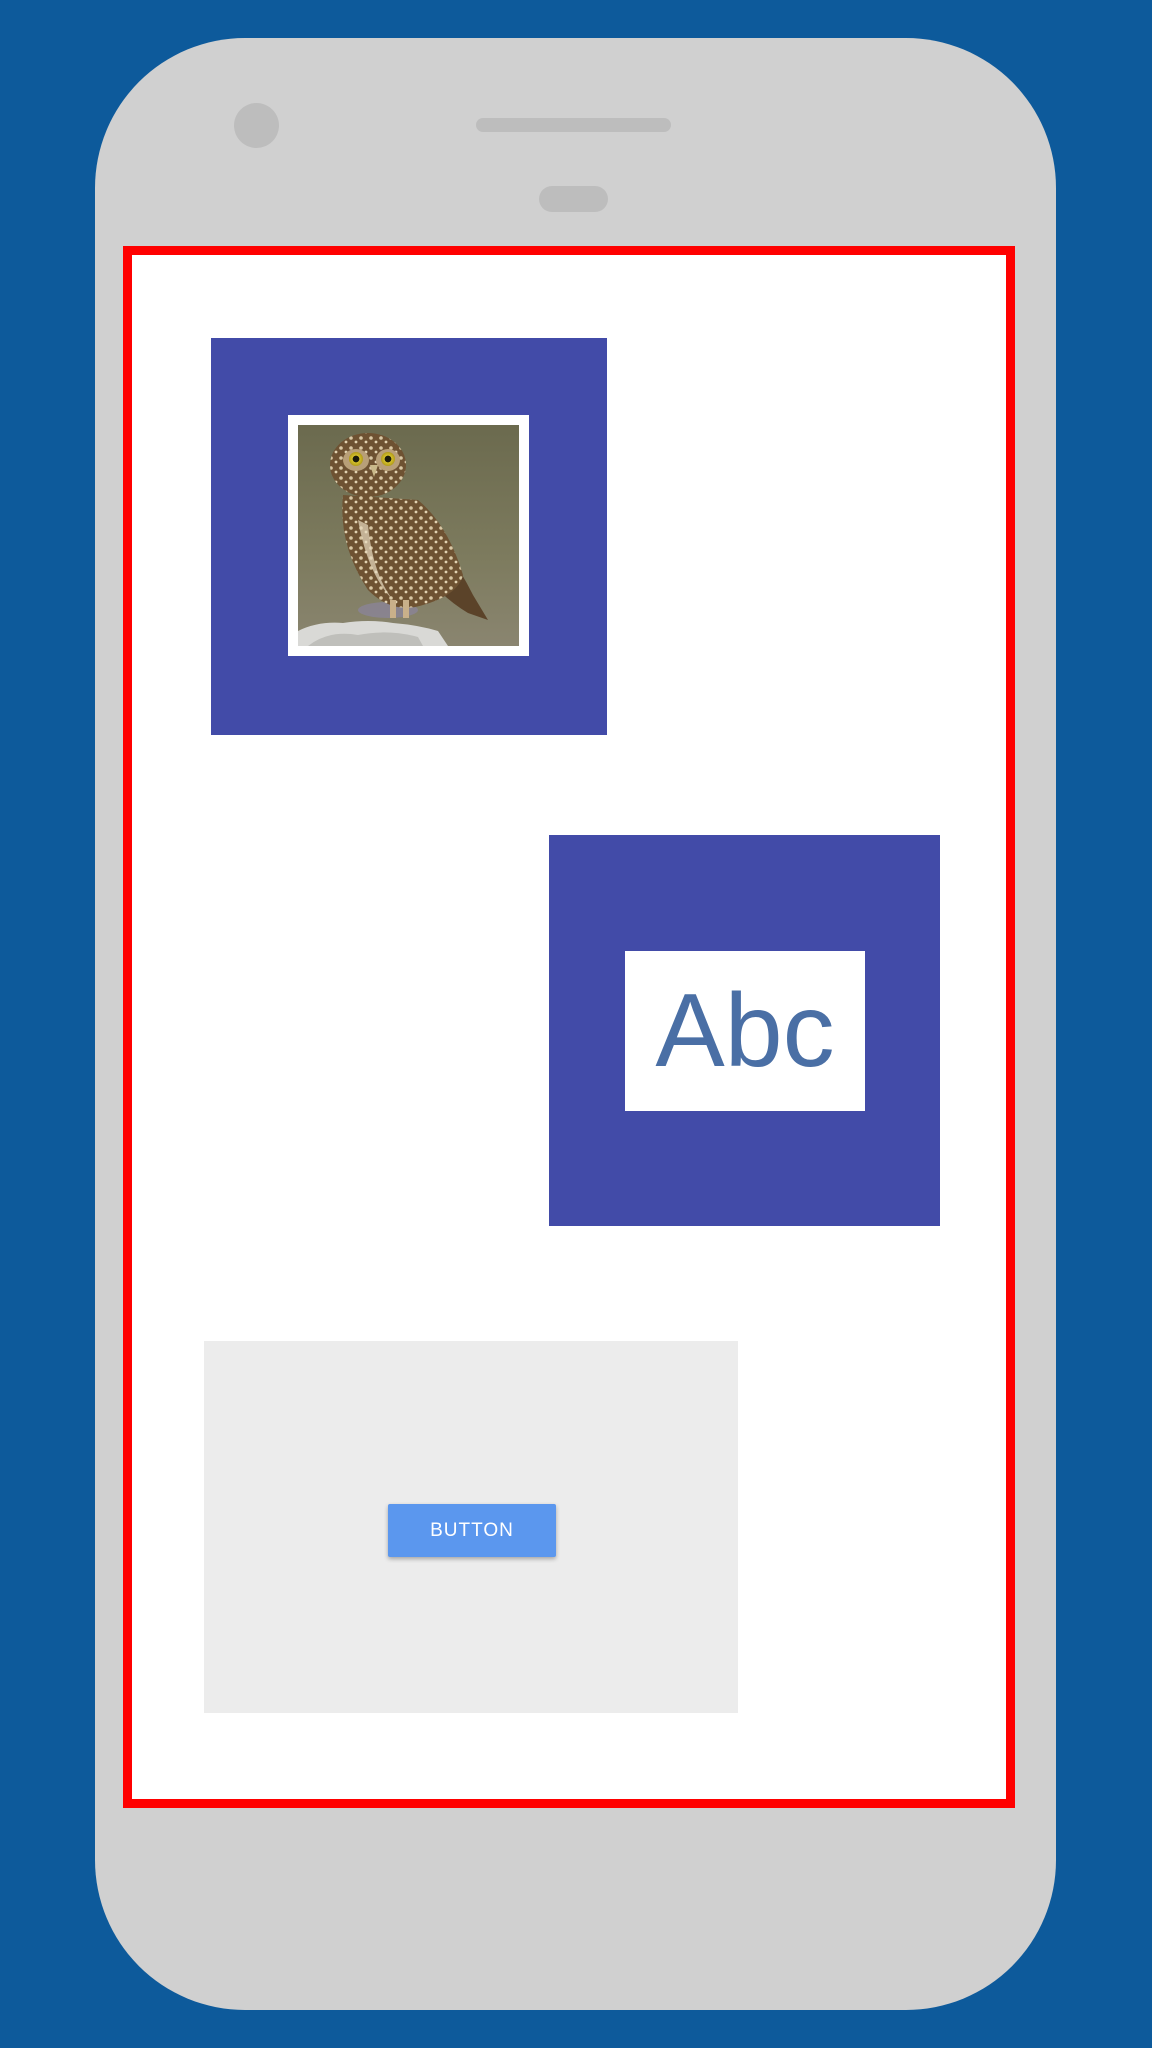  I want to click on image-card, so click(409, 536).